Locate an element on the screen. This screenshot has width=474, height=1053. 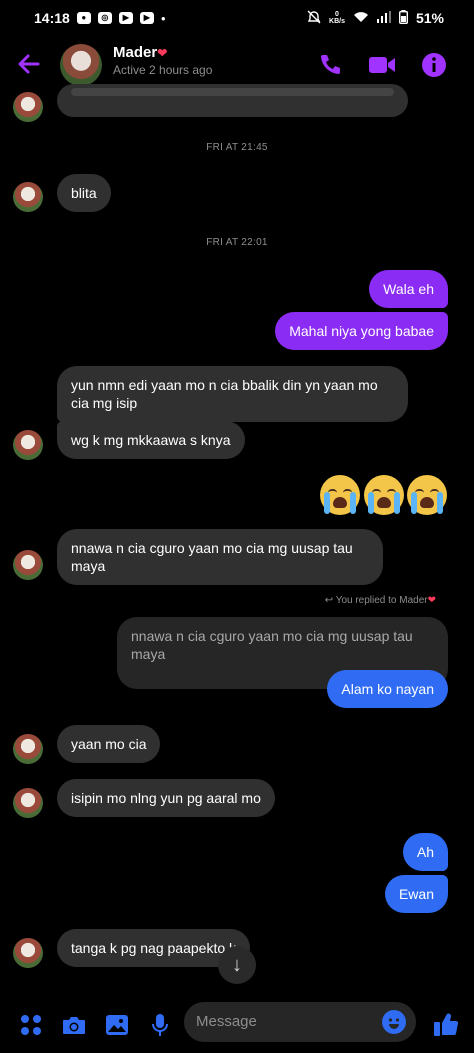
menu-dots-icon is located at coordinates (31, 1025).